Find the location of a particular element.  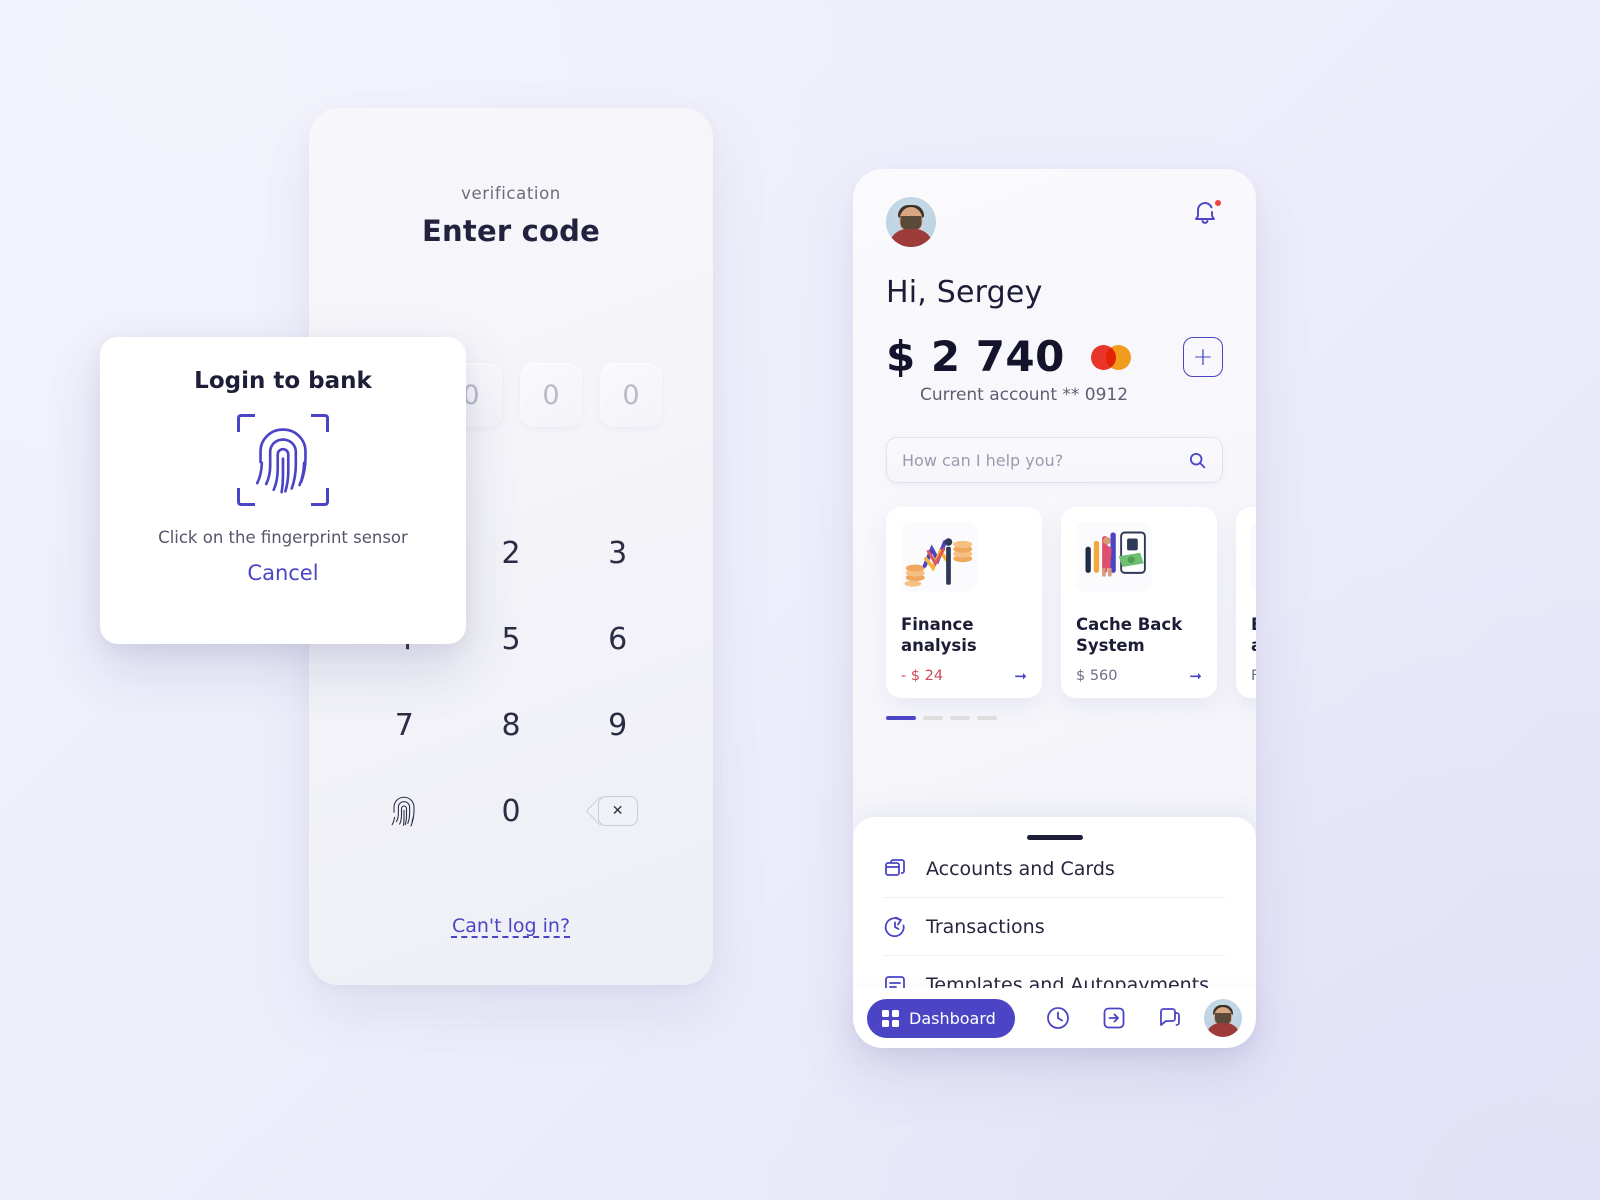

notification-bell-button is located at coordinates (1208, 215).